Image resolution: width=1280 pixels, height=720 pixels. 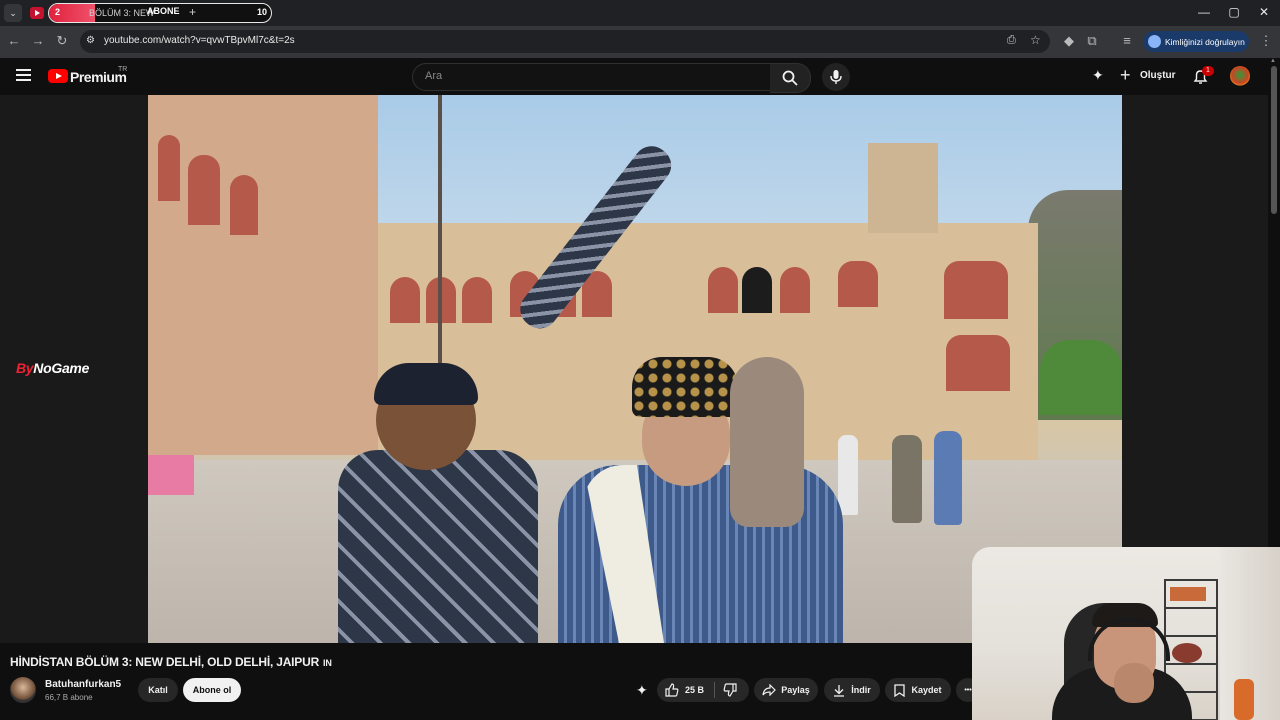 What do you see at coordinates (1035, 40) in the screenshot?
I see `bookmark-star-icon: ☆` at bounding box center [1035, 40].